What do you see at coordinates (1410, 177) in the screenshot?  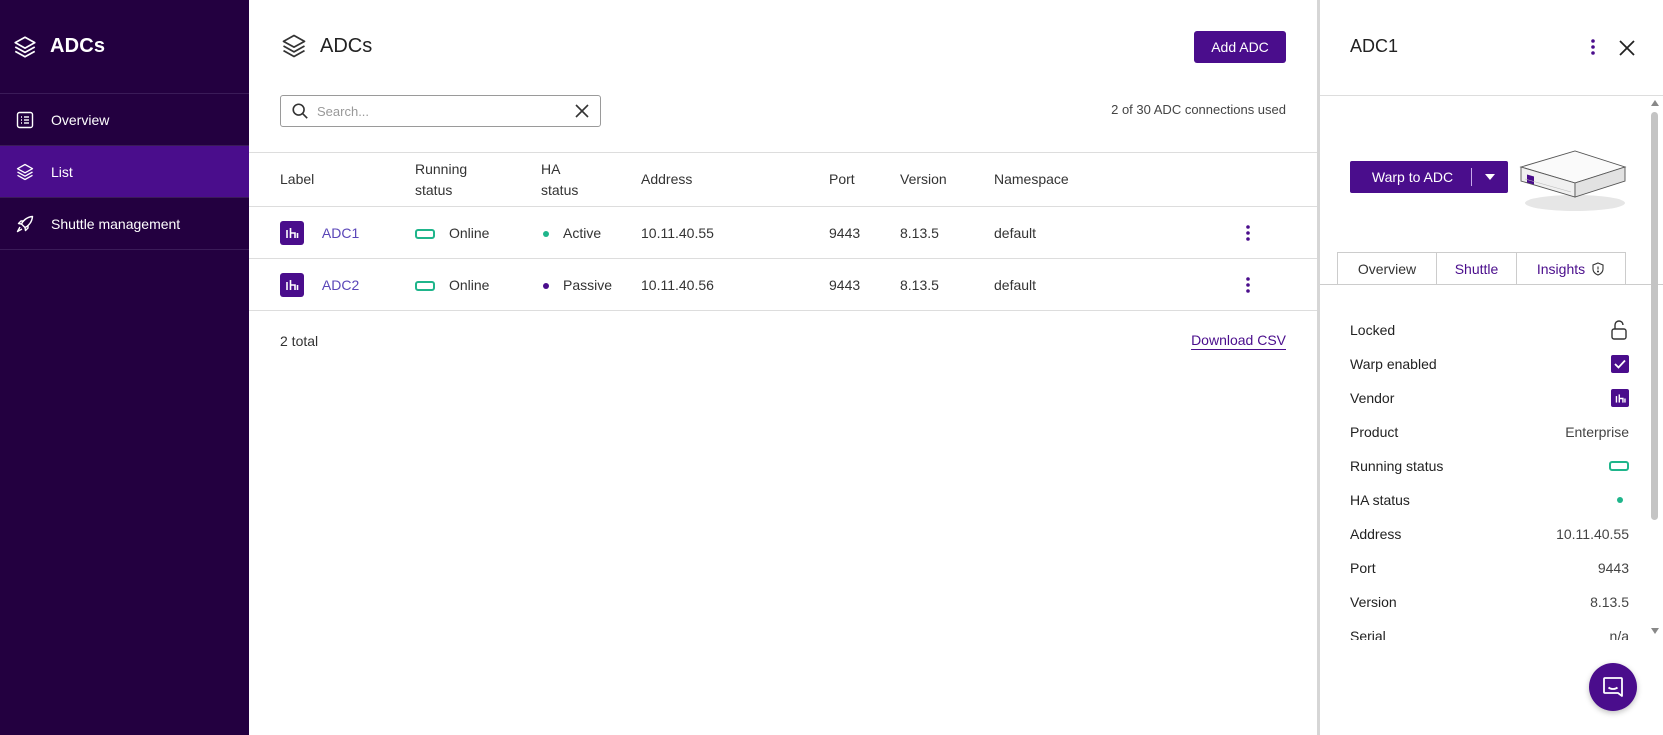 I see `warp-to-adc-button: Warp to ADC` at bounding box center [1410, 177].